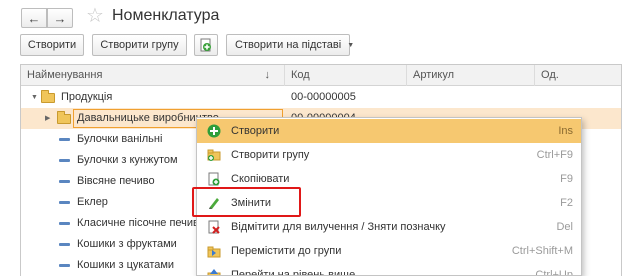 The height and width of the screenshot is (276, 642). Describe the element at coordinates (389, 251) in the screenshot. I see `menu-item-move-to-group: Перемістити до групи Ctrl+Shift+M` at that location.